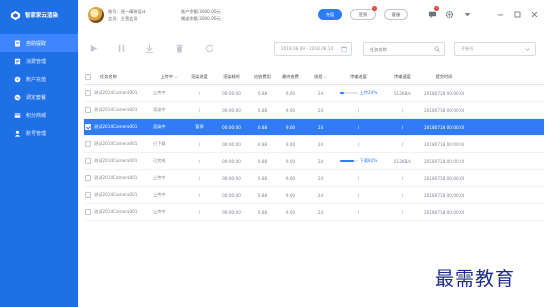  I want to click on gift-balance-label: 赠送余额:, so click(190, 18).